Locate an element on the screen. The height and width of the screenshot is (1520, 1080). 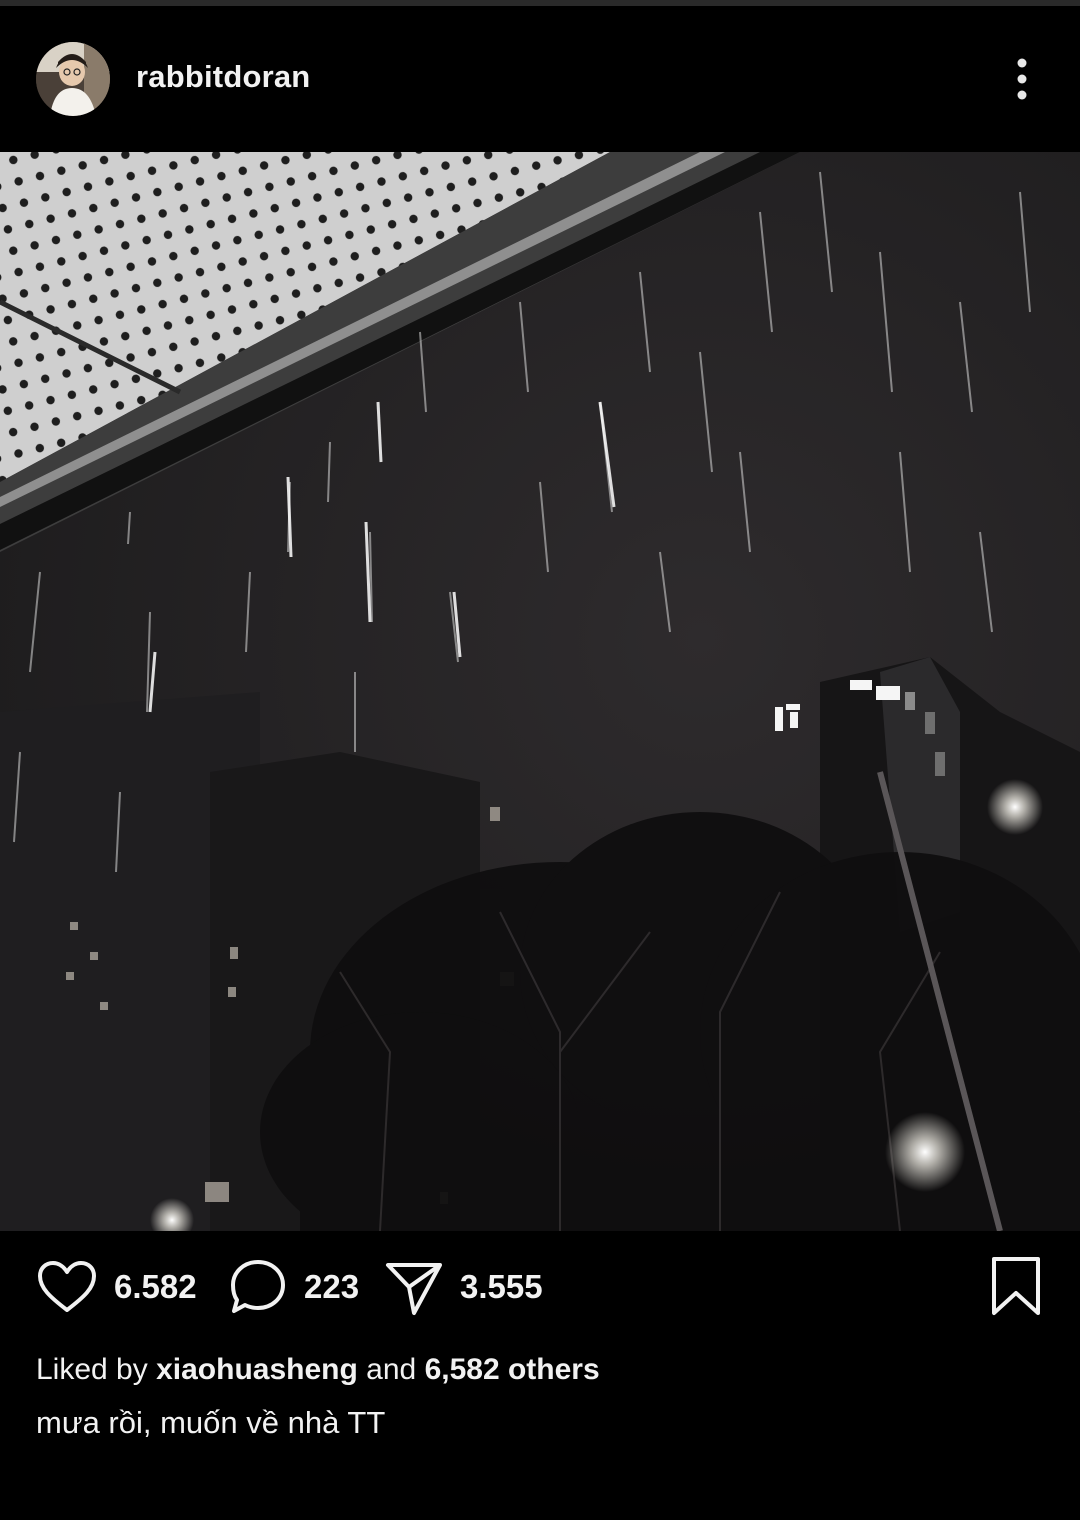
bookmark-icon is located at coordinates (1016, 1286).